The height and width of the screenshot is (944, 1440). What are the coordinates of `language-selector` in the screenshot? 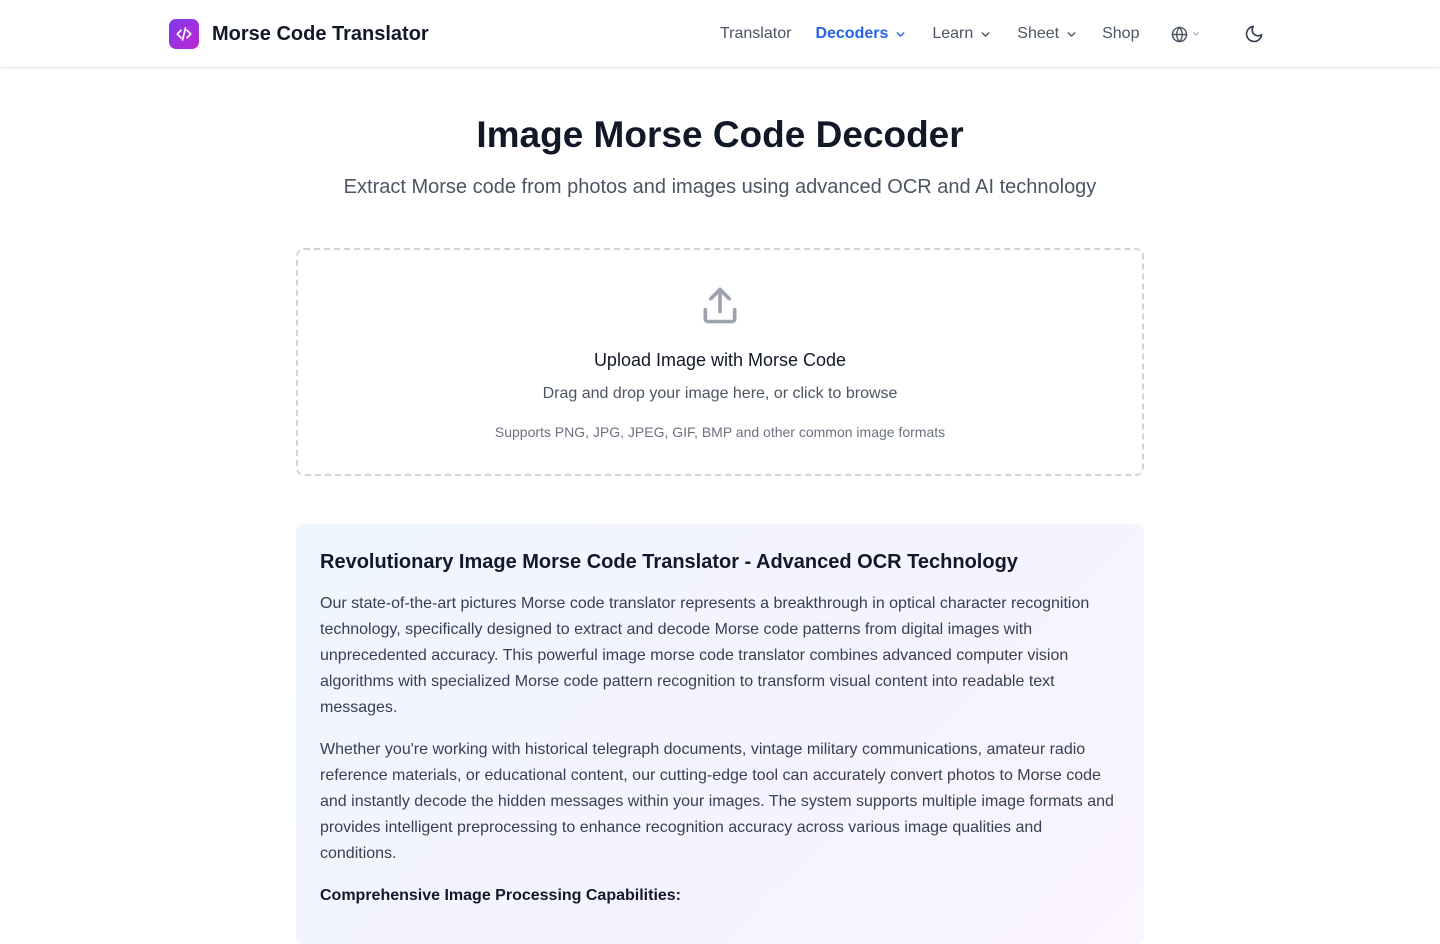 It's located at (1186, 34).